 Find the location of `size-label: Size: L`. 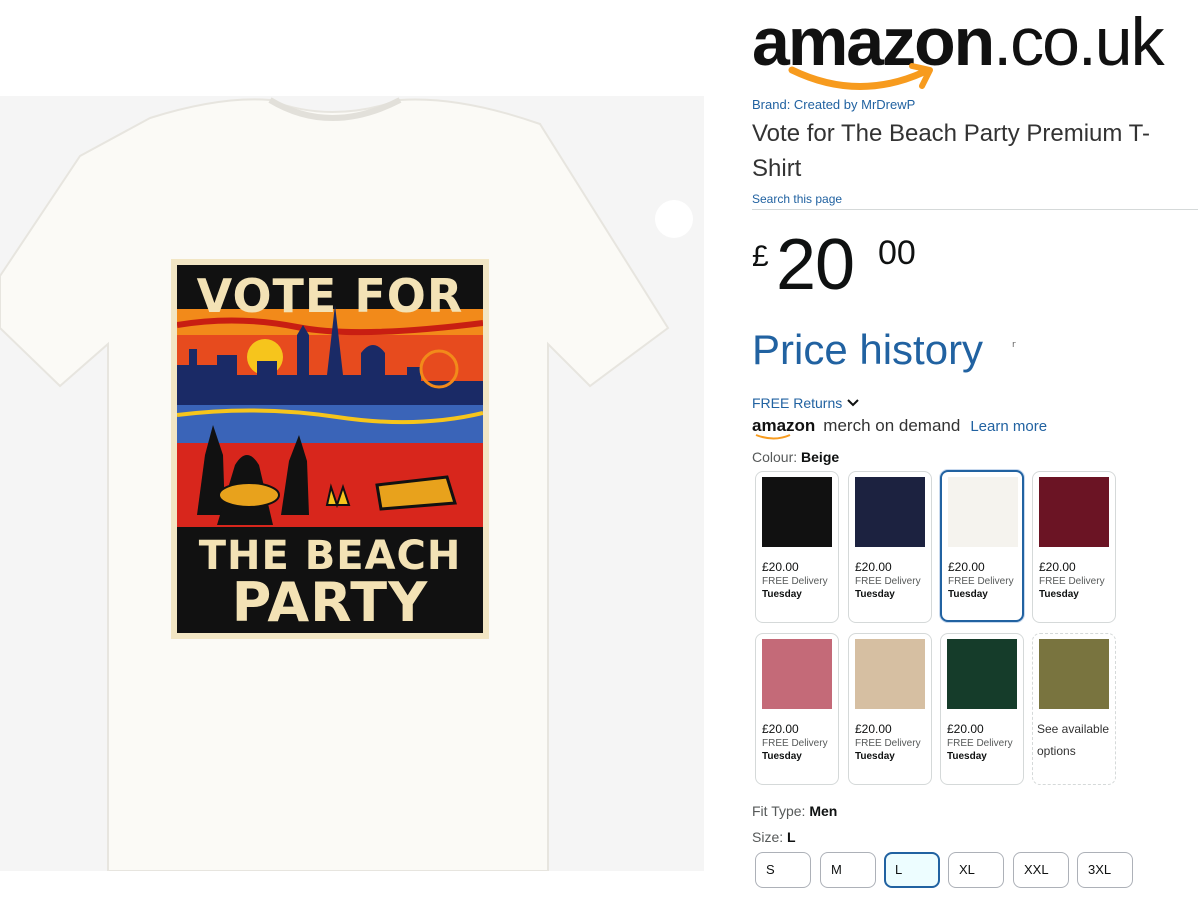

size-label: Size: L is located at coordinates (774, 837).